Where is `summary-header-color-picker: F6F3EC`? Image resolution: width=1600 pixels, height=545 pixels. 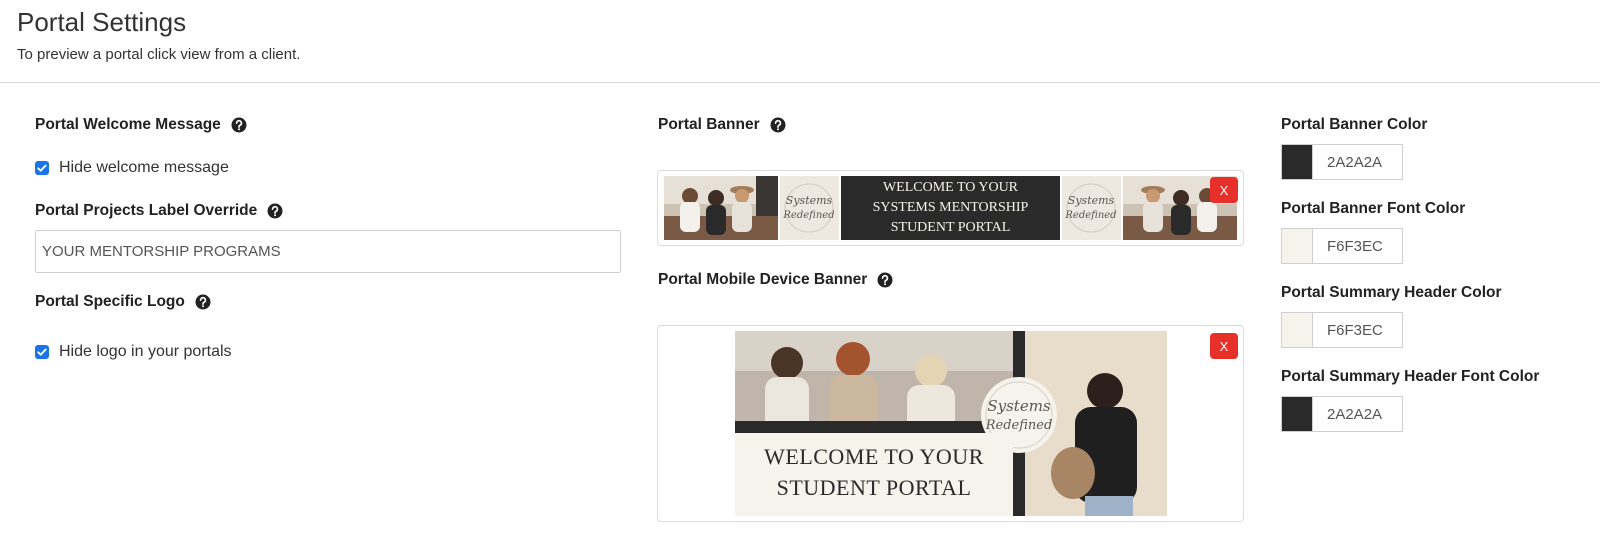 summary-header-color-picker: F6F3EC is located at coordinates (1342, 330).